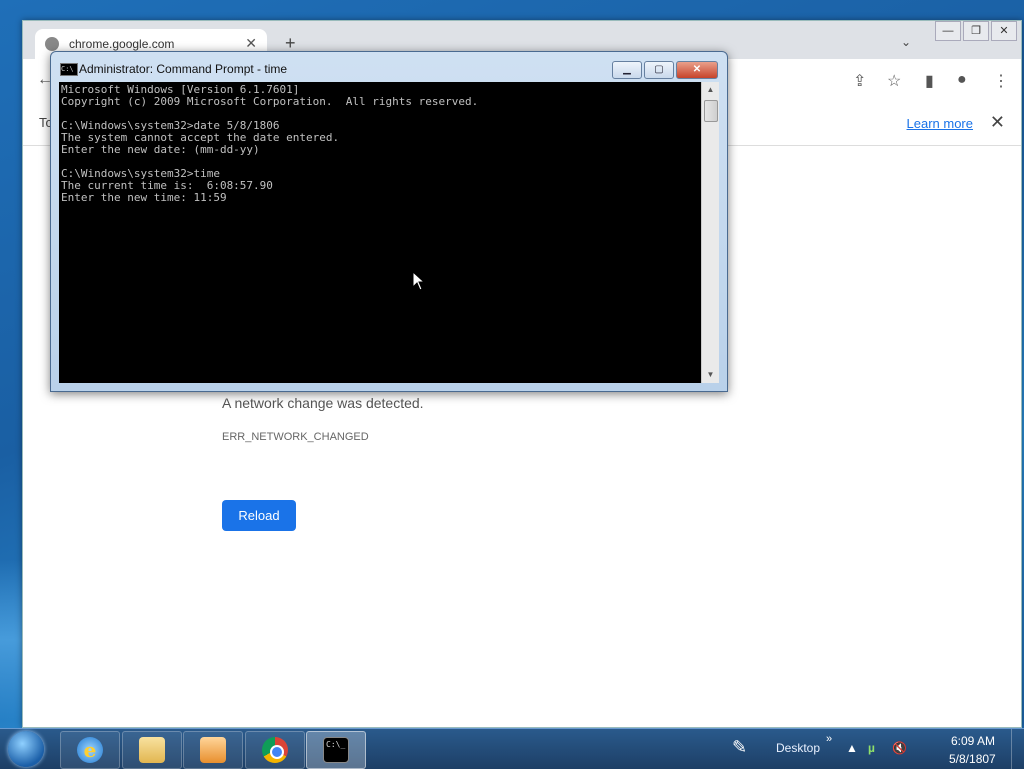 The image size is (1024, 769). I want to click on taskbar-media-player, so click(213, 750).